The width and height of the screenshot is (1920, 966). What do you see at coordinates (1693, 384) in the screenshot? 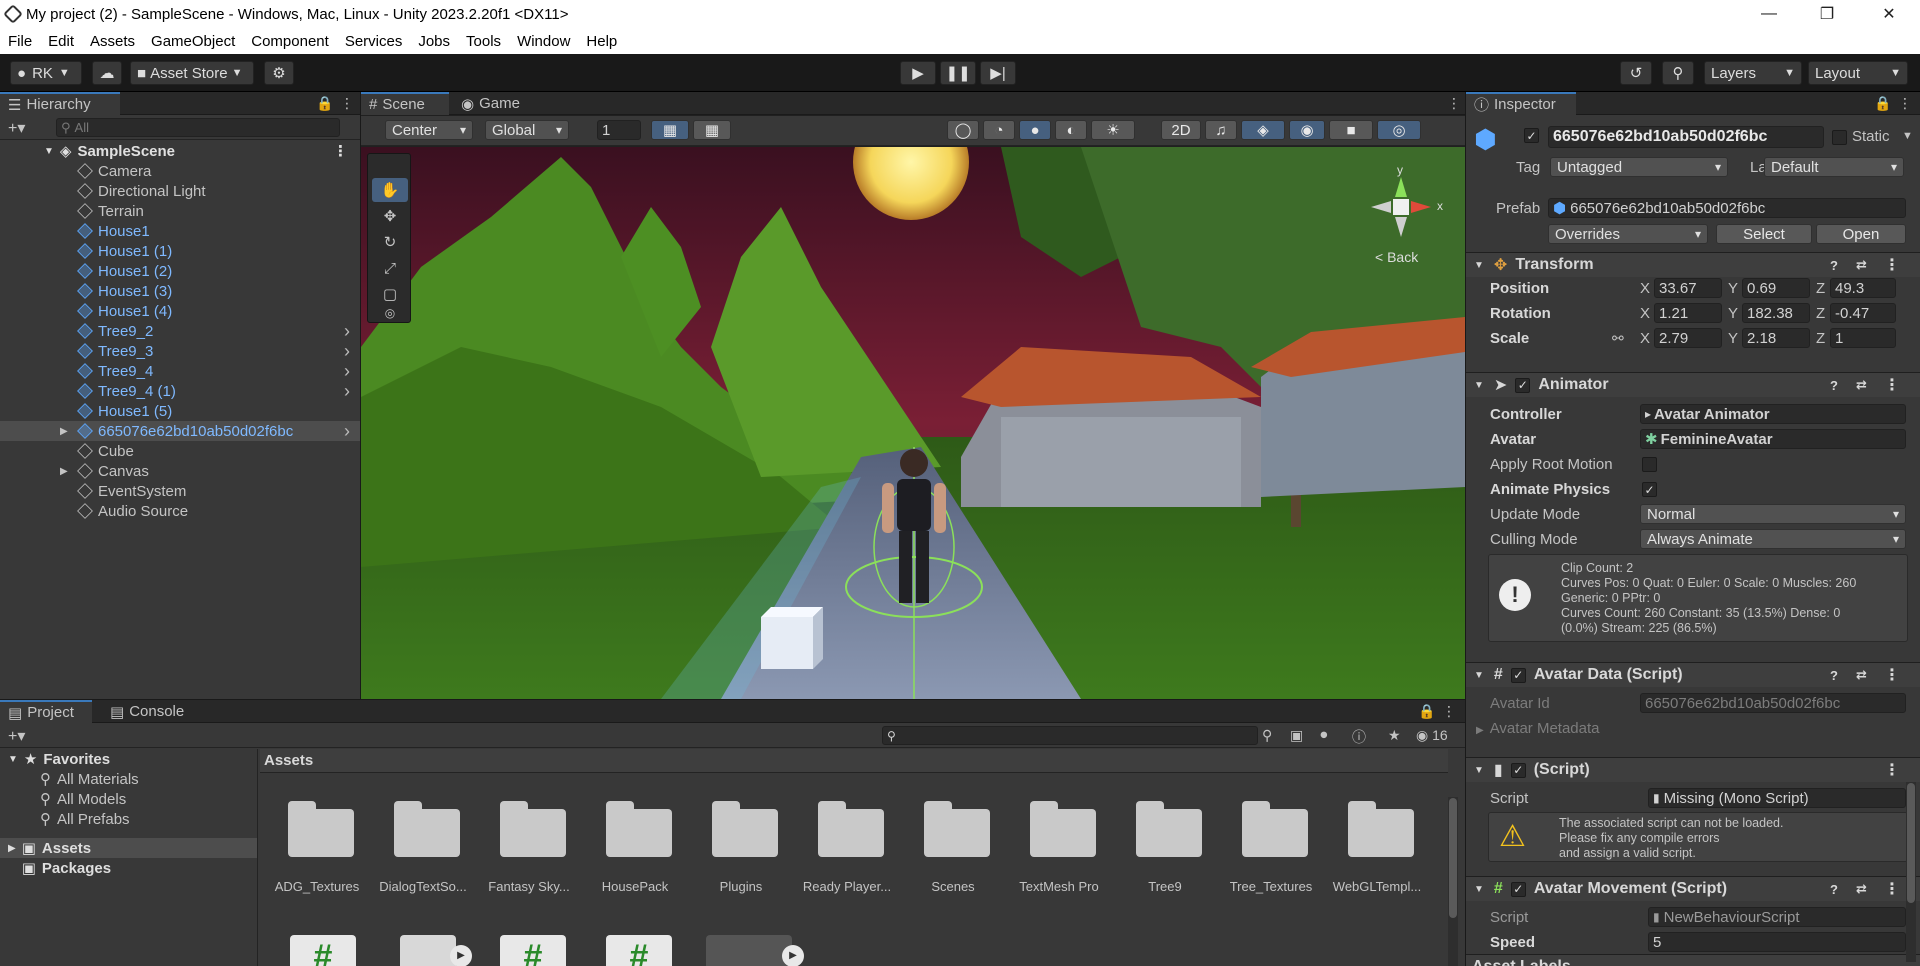
I see `animator-header: ▼ ➤ ✓ Animator ? ⇄ ⋮` at bounding box center [1693, 384].